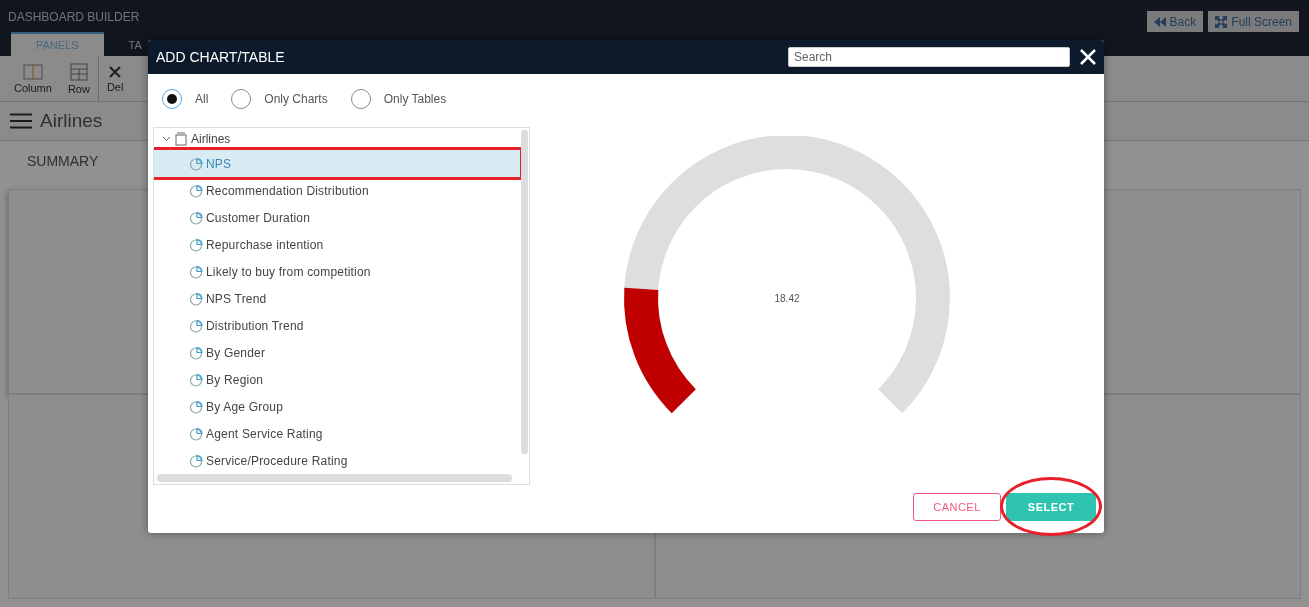  I want to click on dashboard-title: Airlines, so click(71, 121).